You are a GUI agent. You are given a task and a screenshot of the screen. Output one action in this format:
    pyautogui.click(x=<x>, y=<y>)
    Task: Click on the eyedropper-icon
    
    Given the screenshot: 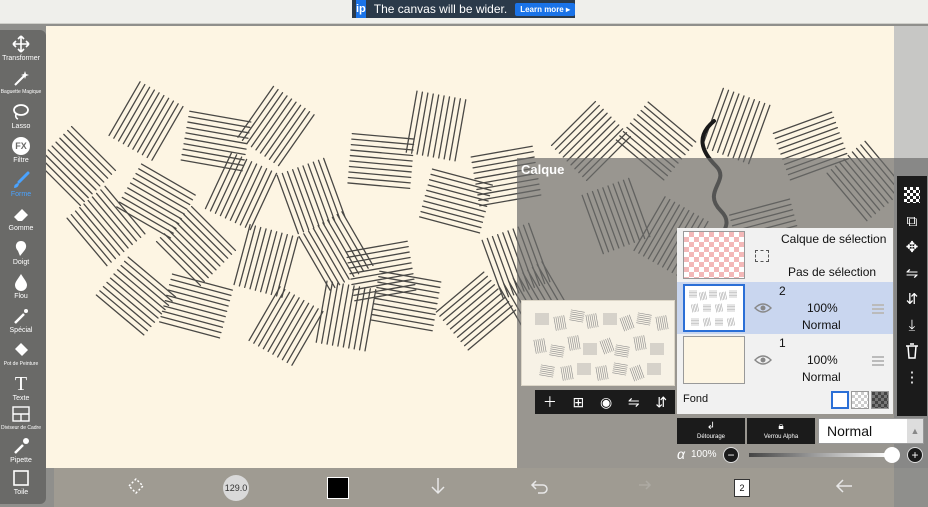 What is the action you would take?
    pyautogui.click(x=21, y=446)
    